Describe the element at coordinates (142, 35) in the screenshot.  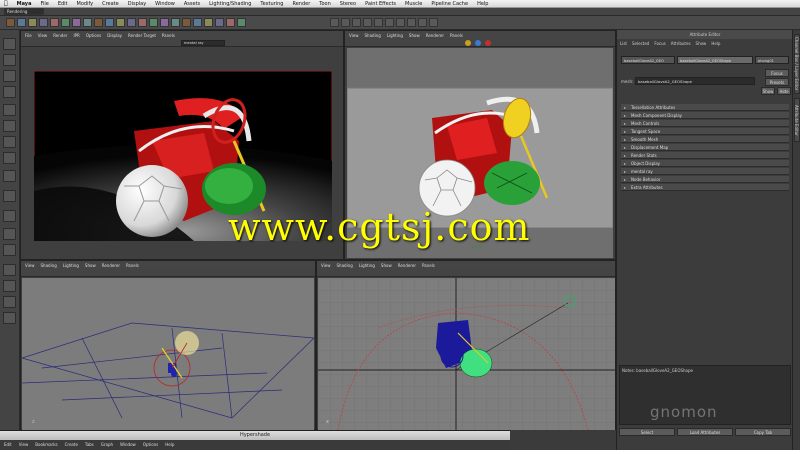
I see `render-view-menu-render-target: Render Target` at that location.